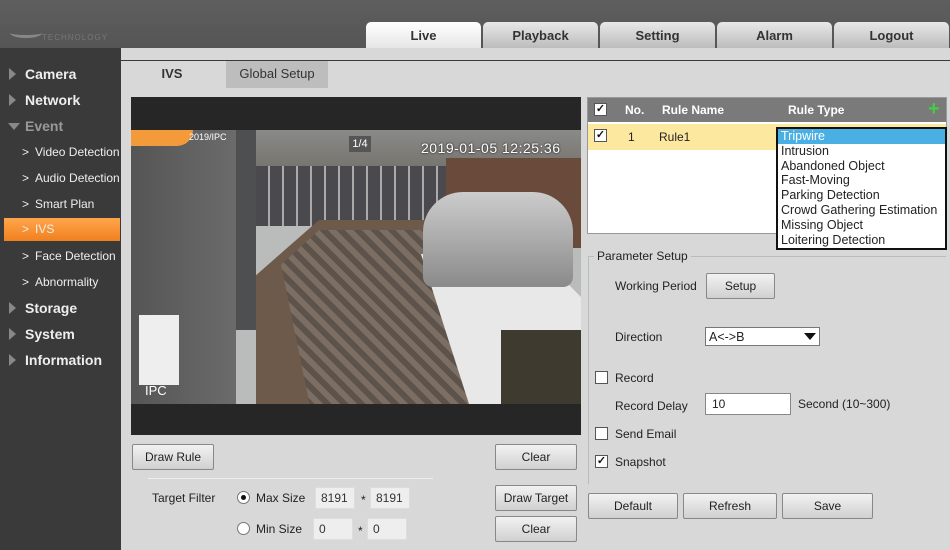 The height and width of the screenshot is (550, 950). Describe the element at coordinates (631, 137) in the screenshot. I see `rule-no: 1` at that location.